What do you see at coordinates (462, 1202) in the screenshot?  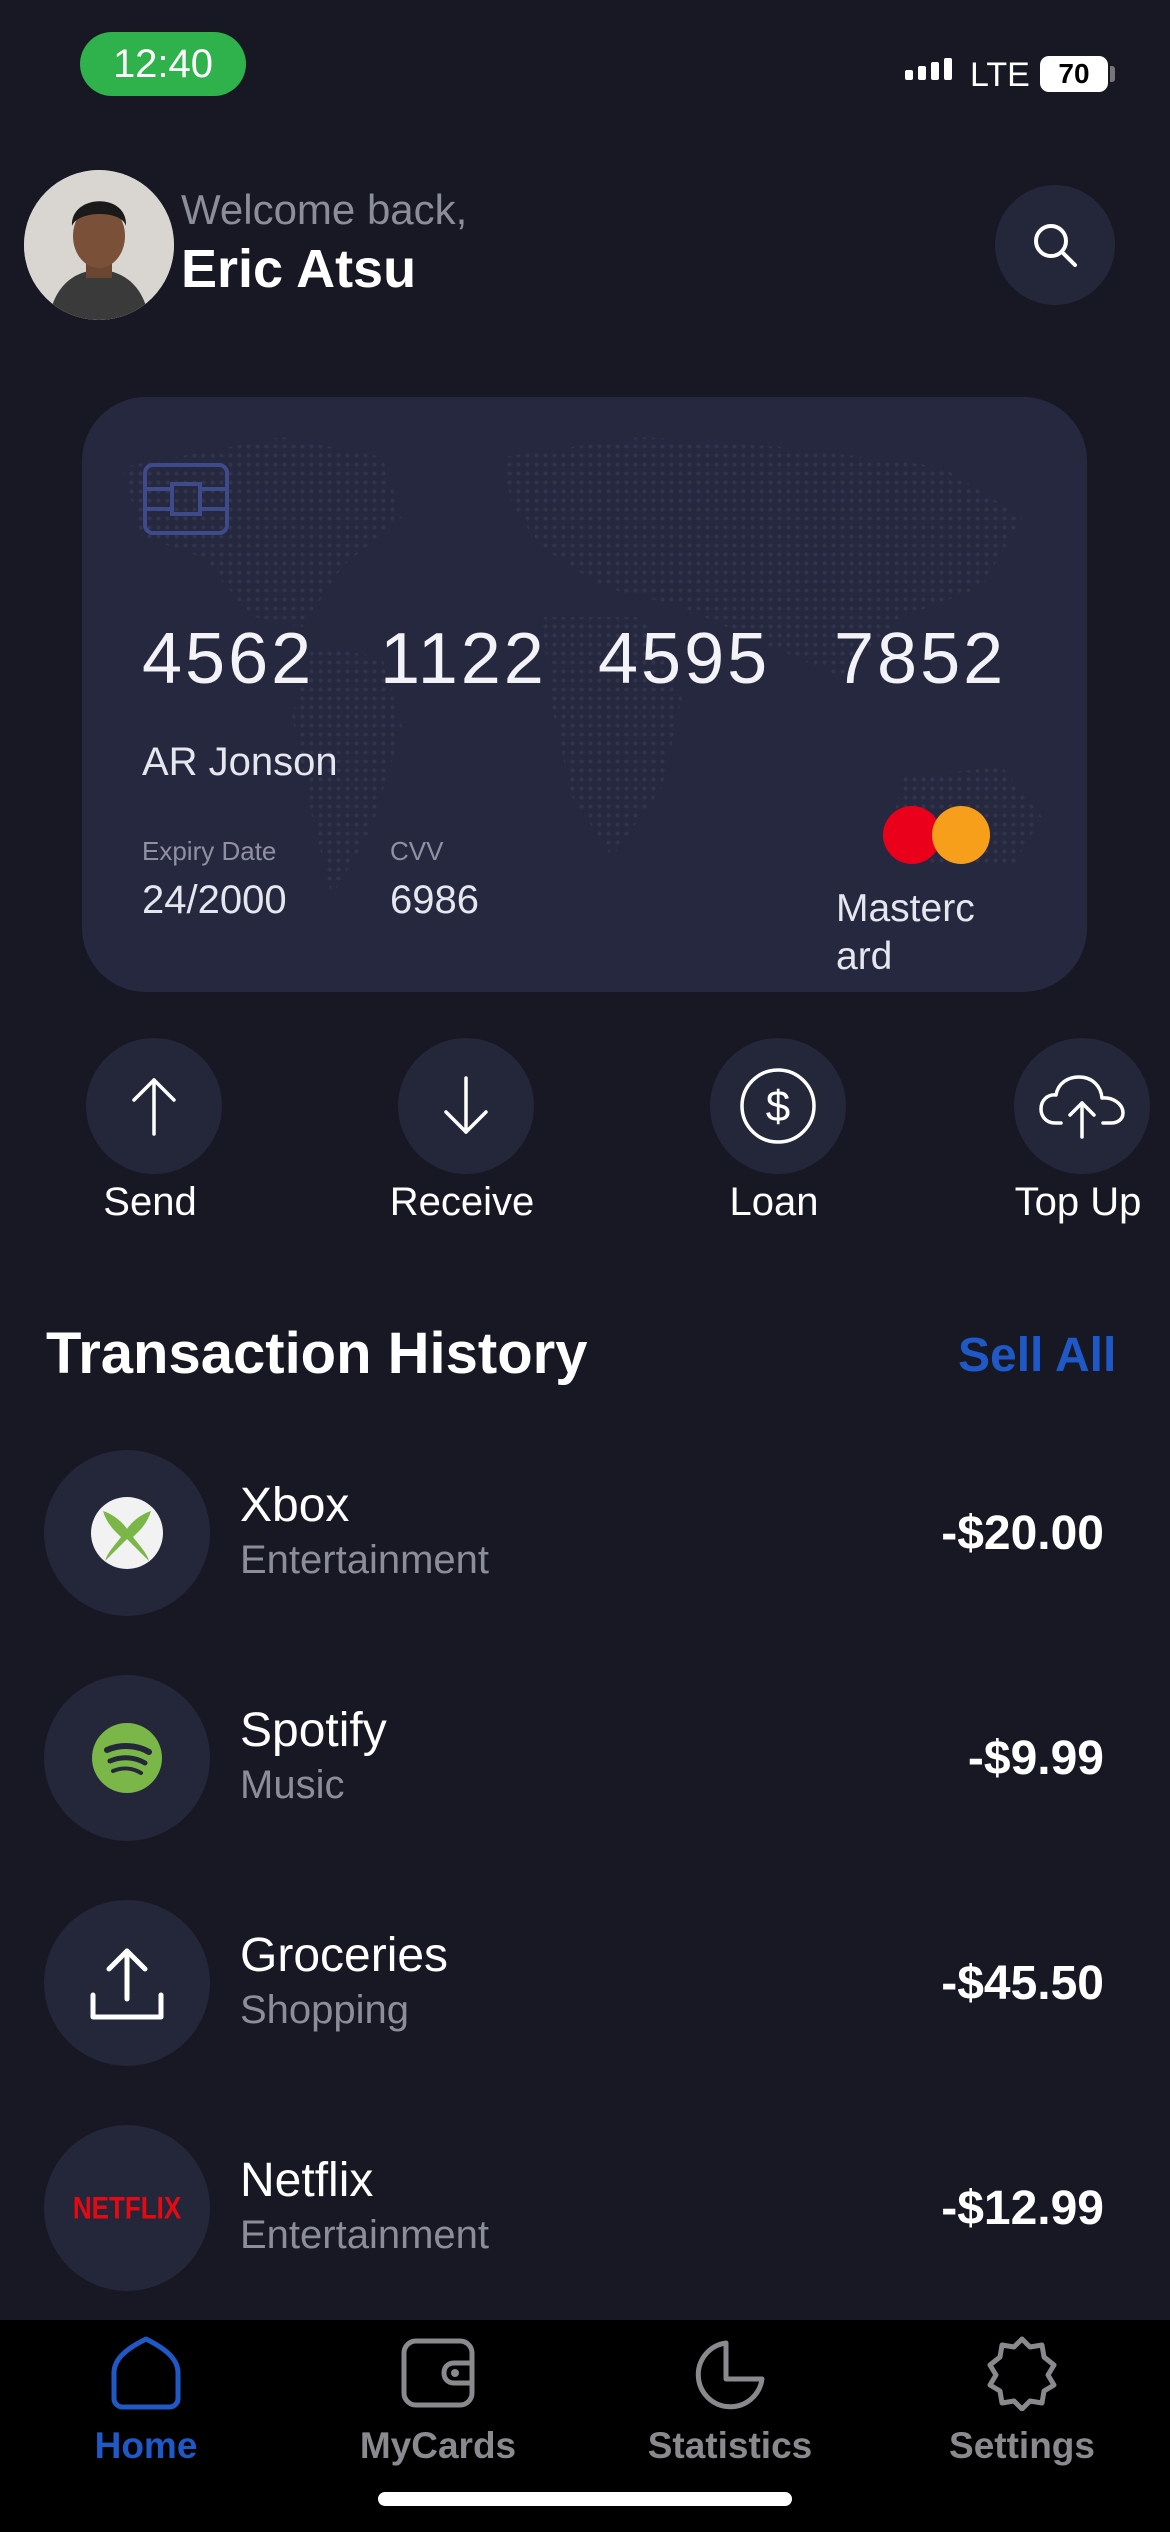 I see `receive-label: Receive` at bounding box center [462, 1202].